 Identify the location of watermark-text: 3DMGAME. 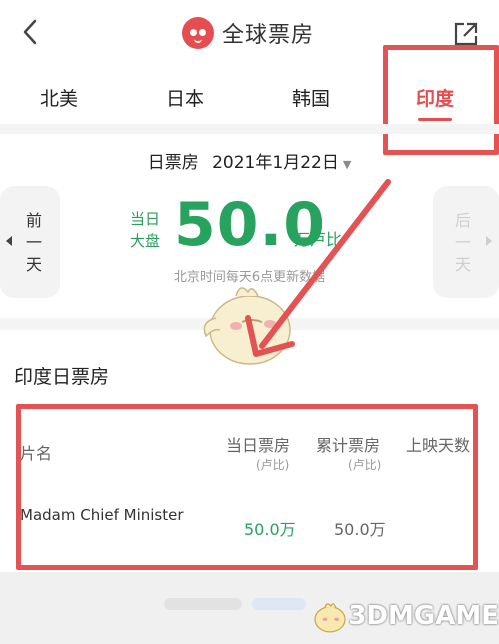
(423, 616).